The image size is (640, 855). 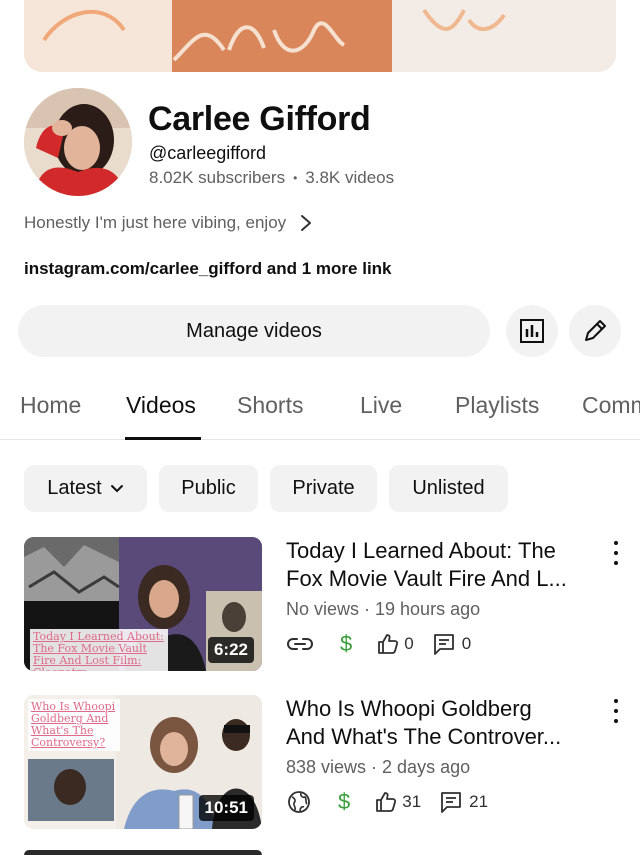 I want to click on banner-script-art, so click(x=274, y=35).